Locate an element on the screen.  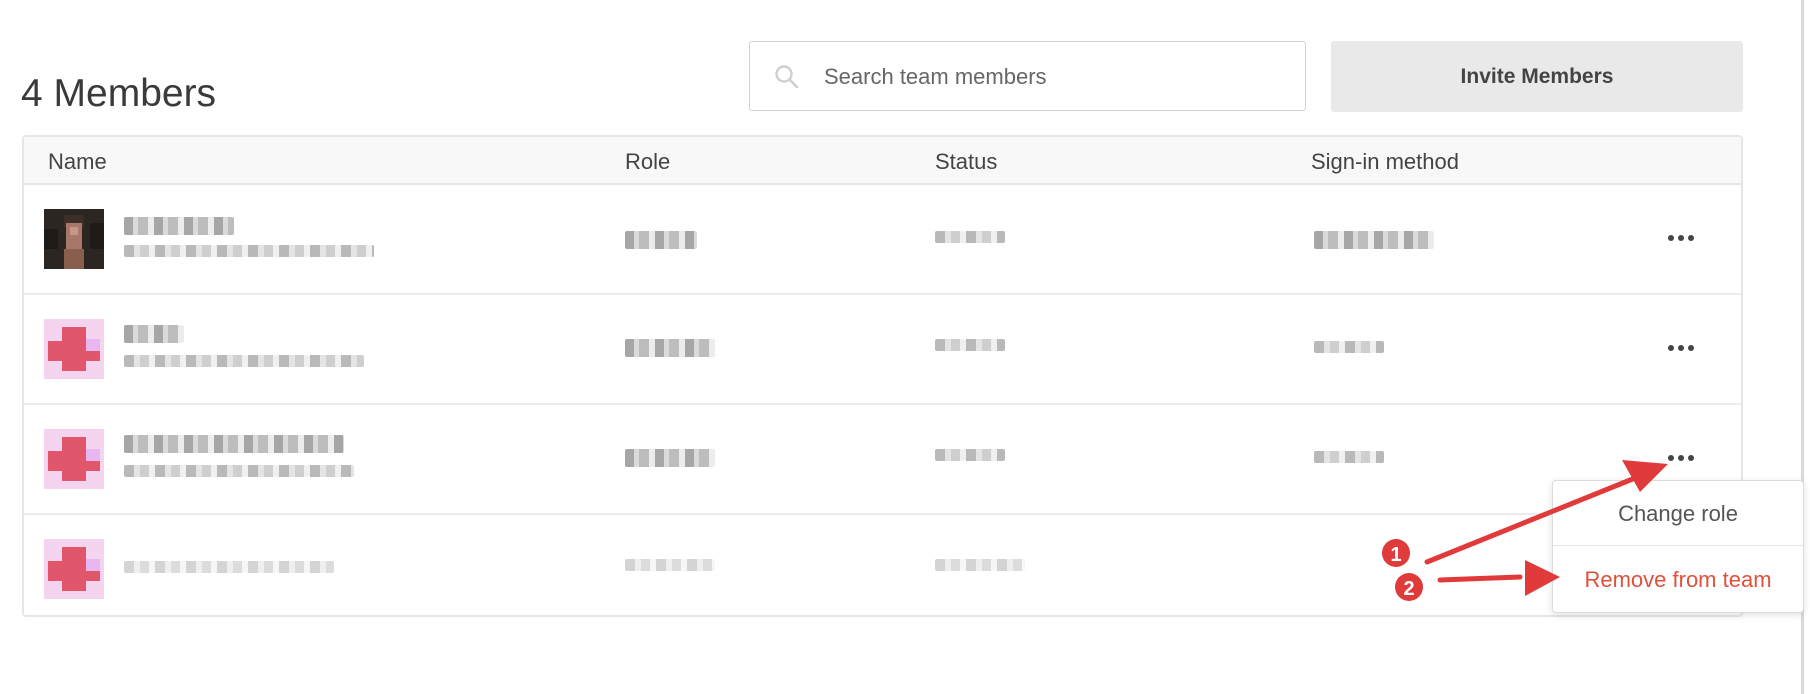
remove-from-team-menu-item: Remove from team is located at coordinates (1678, 580).